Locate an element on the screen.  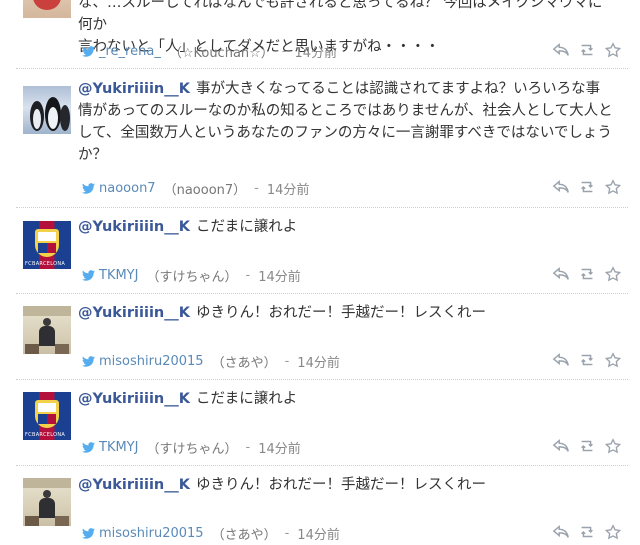
username-link: naooon7 is located at coordinates (127, 188).